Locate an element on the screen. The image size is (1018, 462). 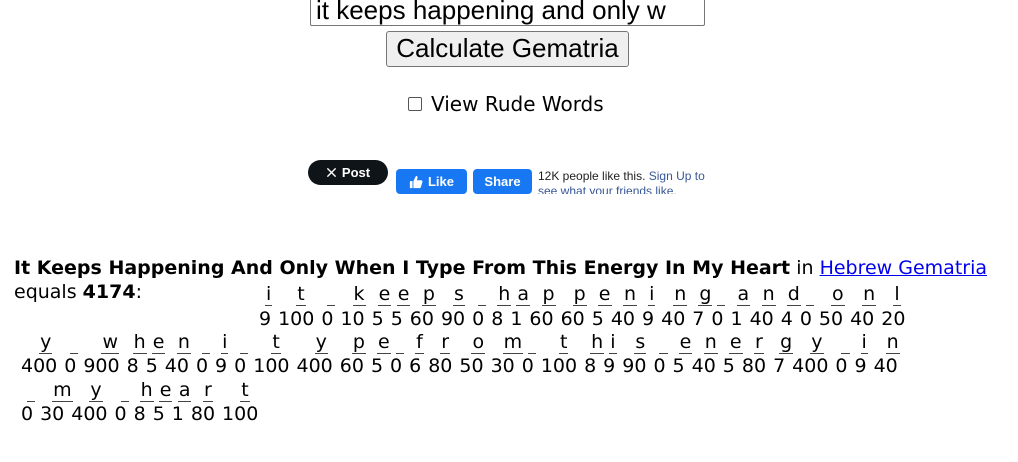
letter: f is located at coordinates (419, 342).